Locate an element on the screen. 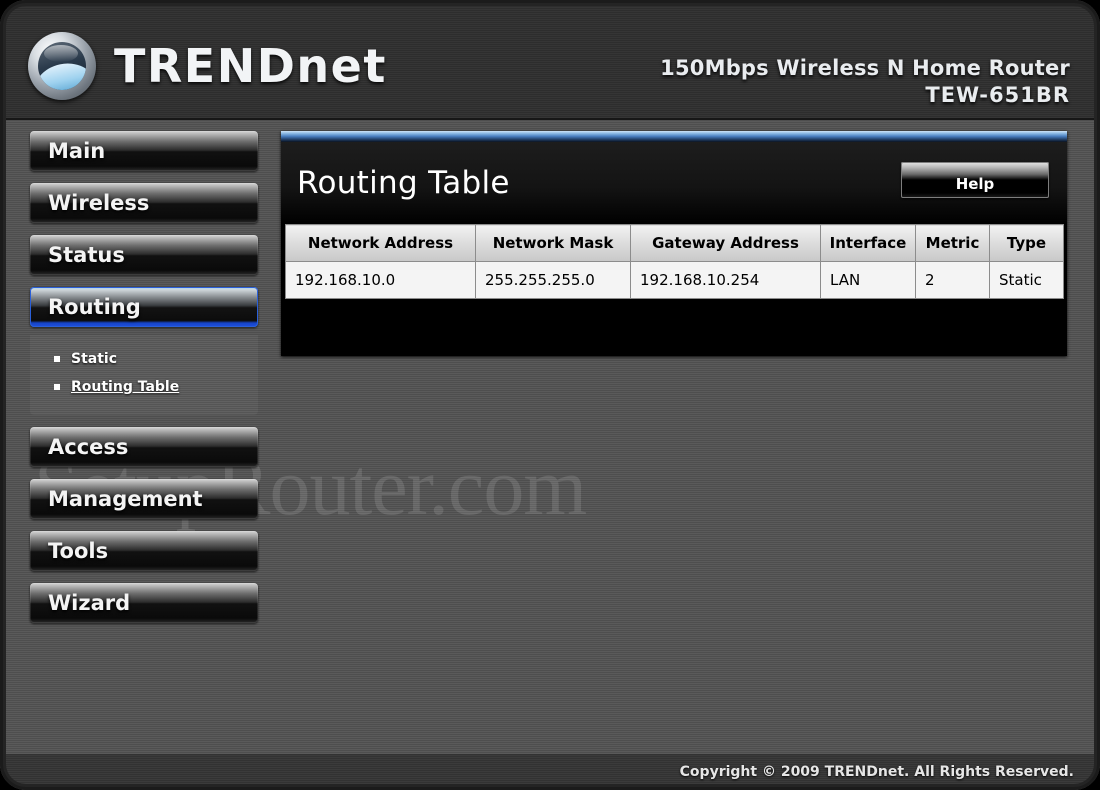  sidebar-subitem-label: Static is located at coordinates (94, 359).